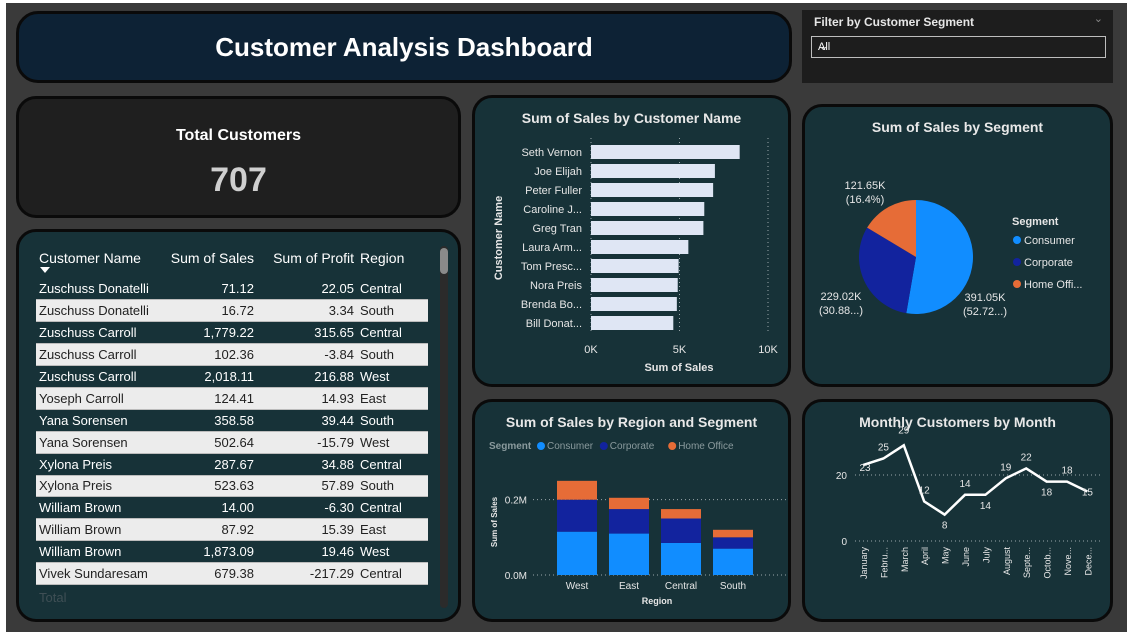 Image resolution: width=1133 pixels, height=635 pixels. Describe the element at coordinates (209, 507) in the screenshot. I see `cell-sum-of-sales: 14.00` at that location.